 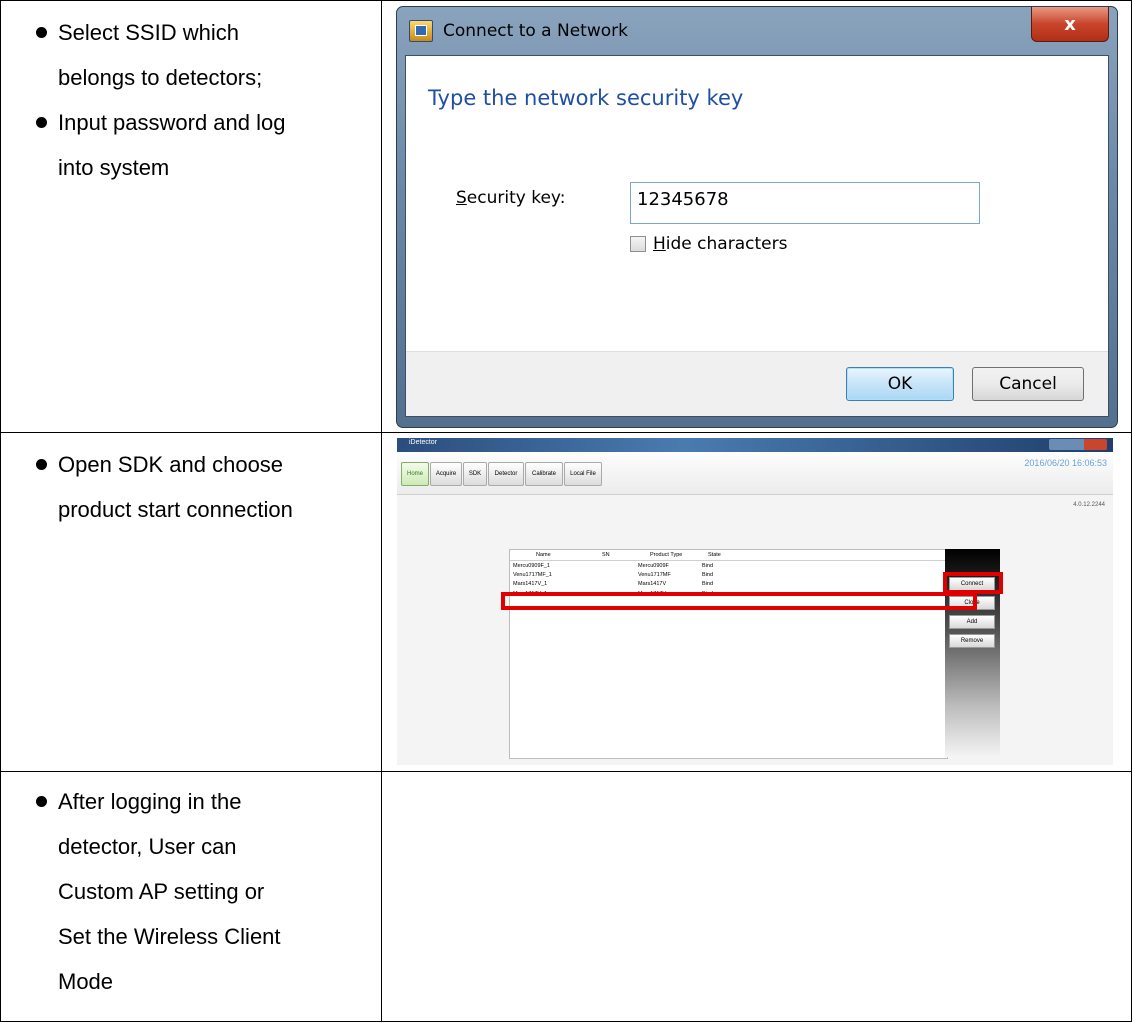 I want to click on close-icon: x, so click(x=1070, y=24).